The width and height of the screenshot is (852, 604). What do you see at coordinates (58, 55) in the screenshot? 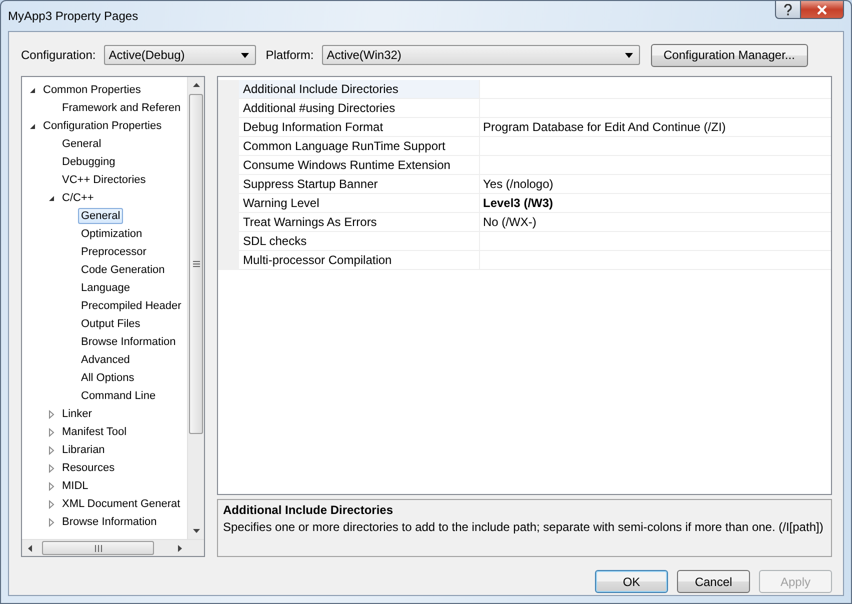
I see `configuration-label: Configuration:` at bounding box center [58, 55].